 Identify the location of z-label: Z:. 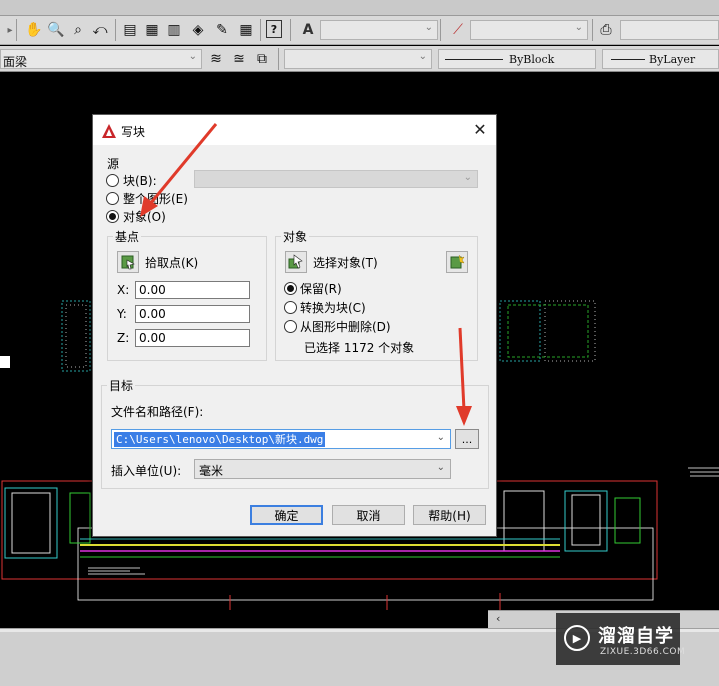
(123, 338).